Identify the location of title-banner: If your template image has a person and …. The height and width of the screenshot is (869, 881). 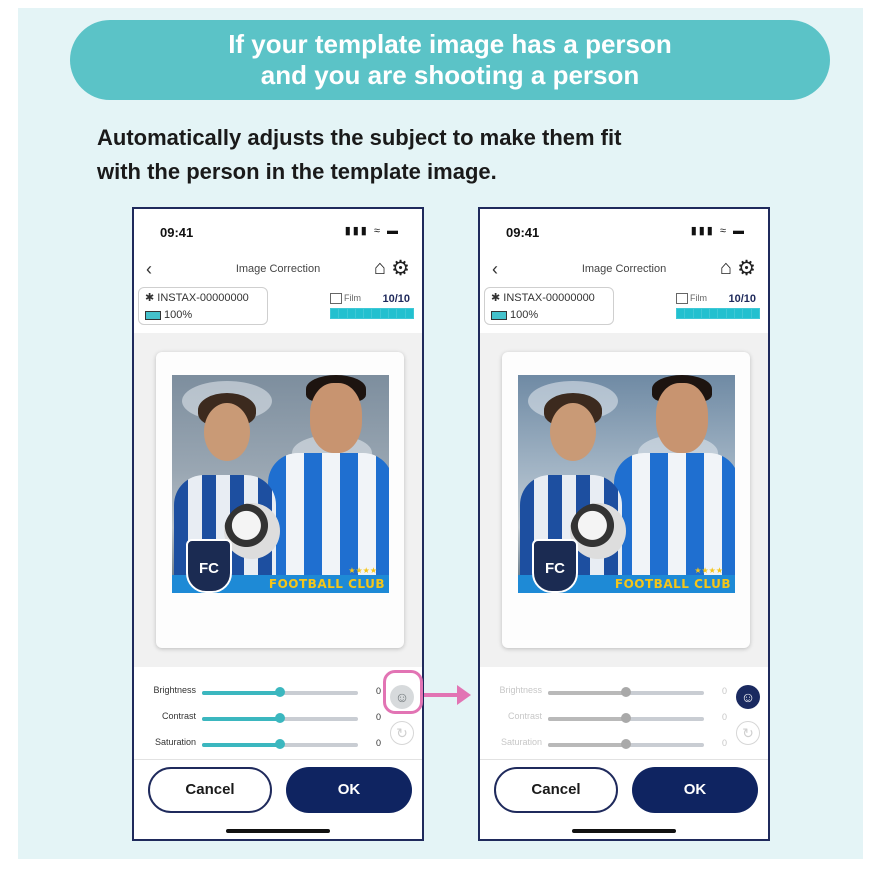
(450, 60).